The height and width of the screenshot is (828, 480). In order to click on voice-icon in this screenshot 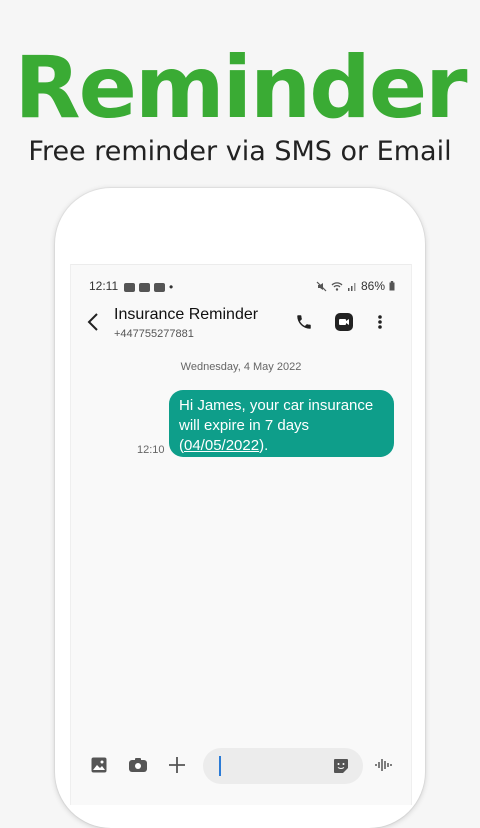, I will do `click(384, 765)`.